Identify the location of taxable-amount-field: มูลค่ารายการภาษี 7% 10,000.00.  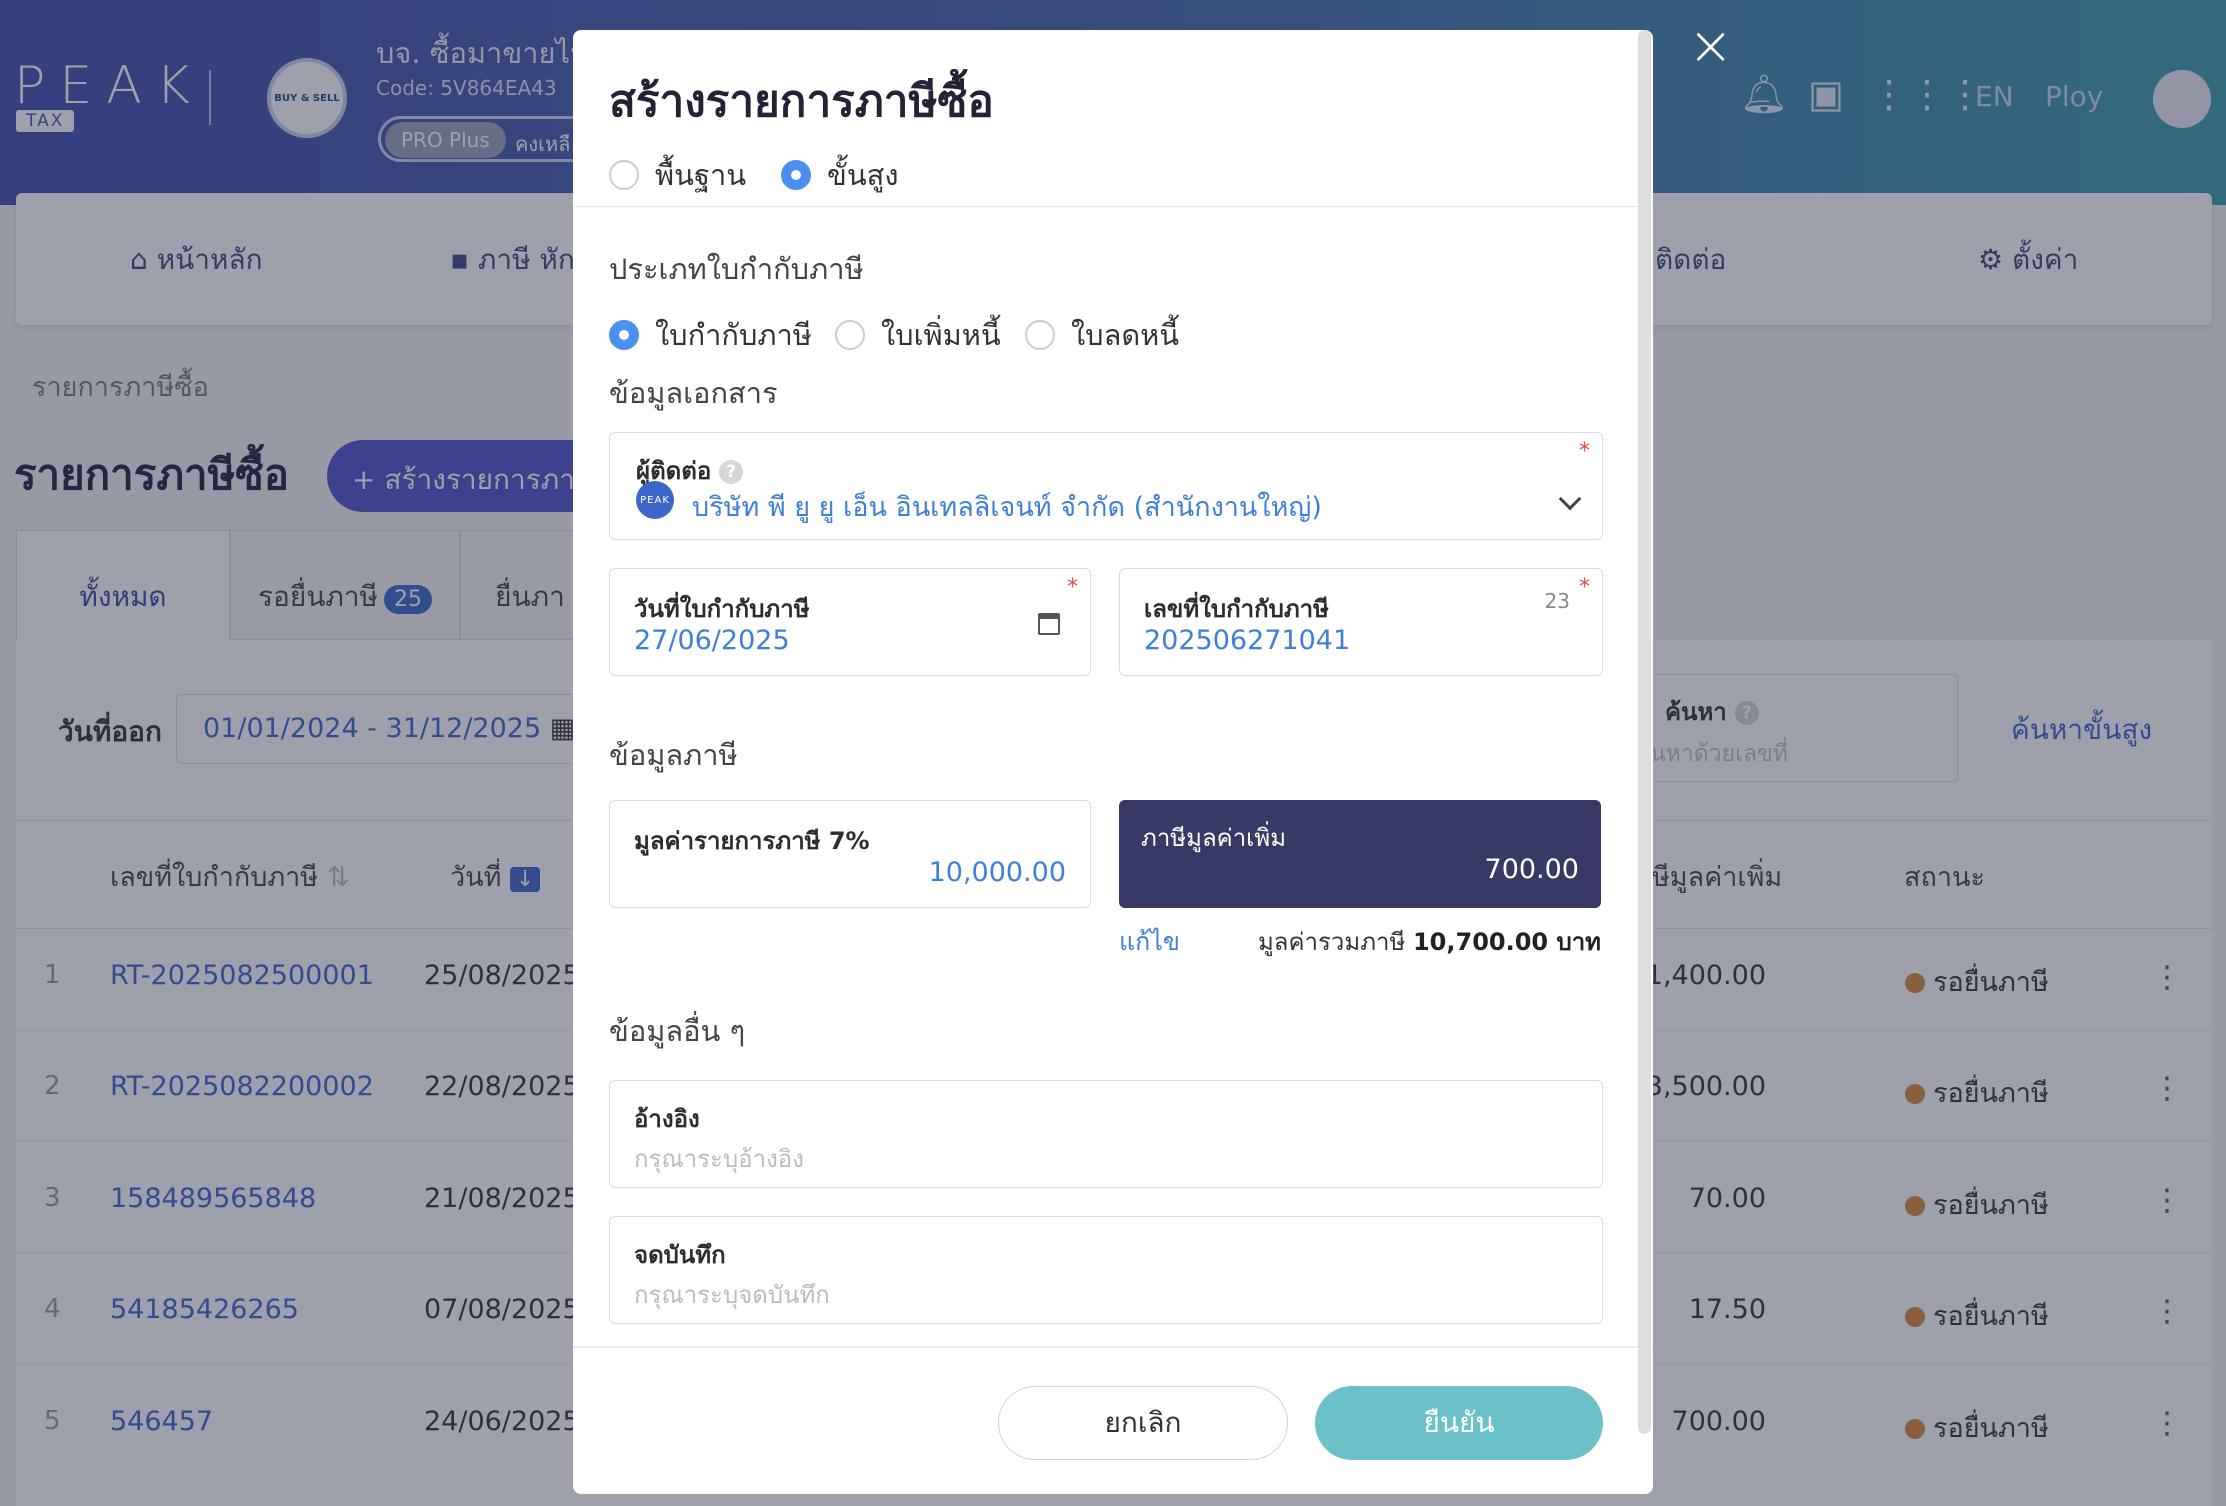
(850, 854).